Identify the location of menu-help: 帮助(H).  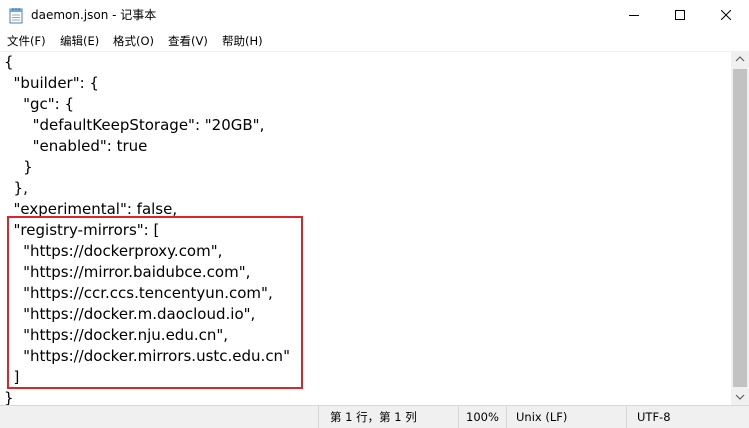
(242, 41).